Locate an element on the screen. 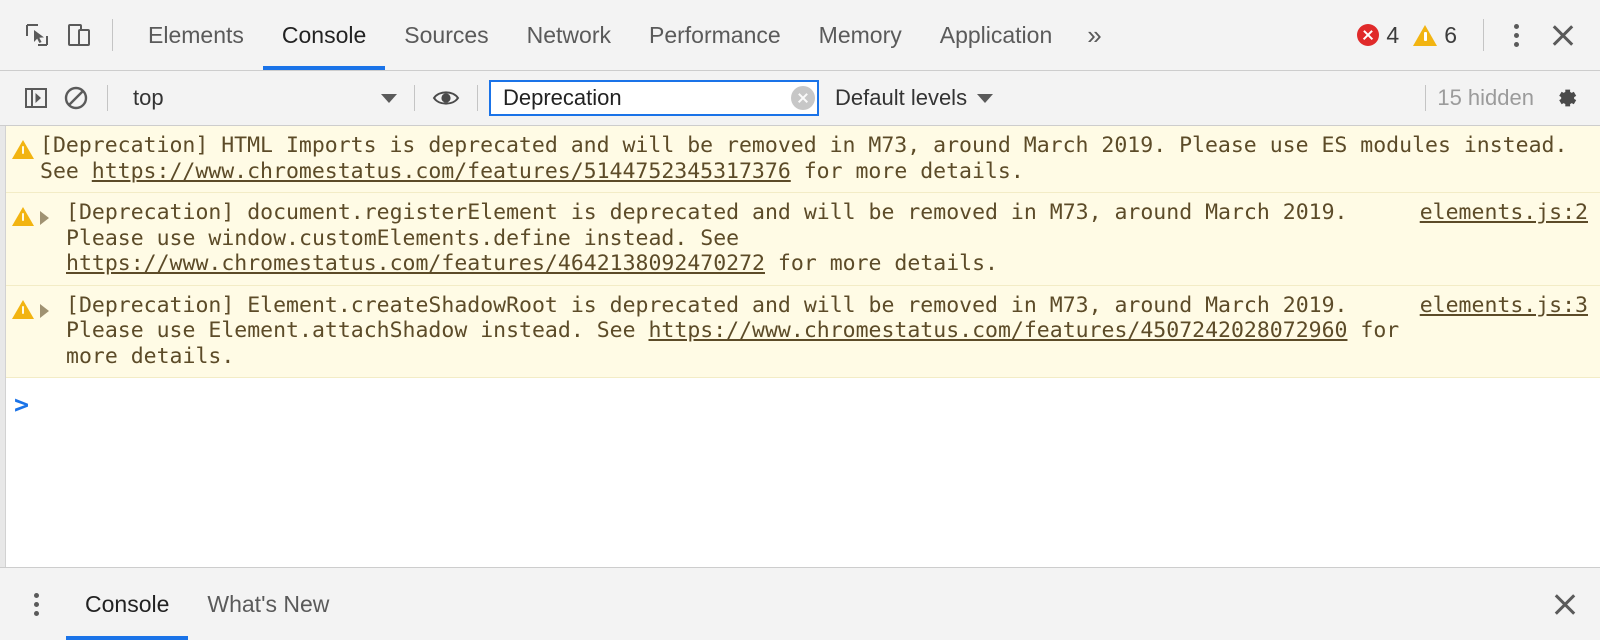 The image size is (1600, 640). tab-application: Application is located at coordinates (996, 35).